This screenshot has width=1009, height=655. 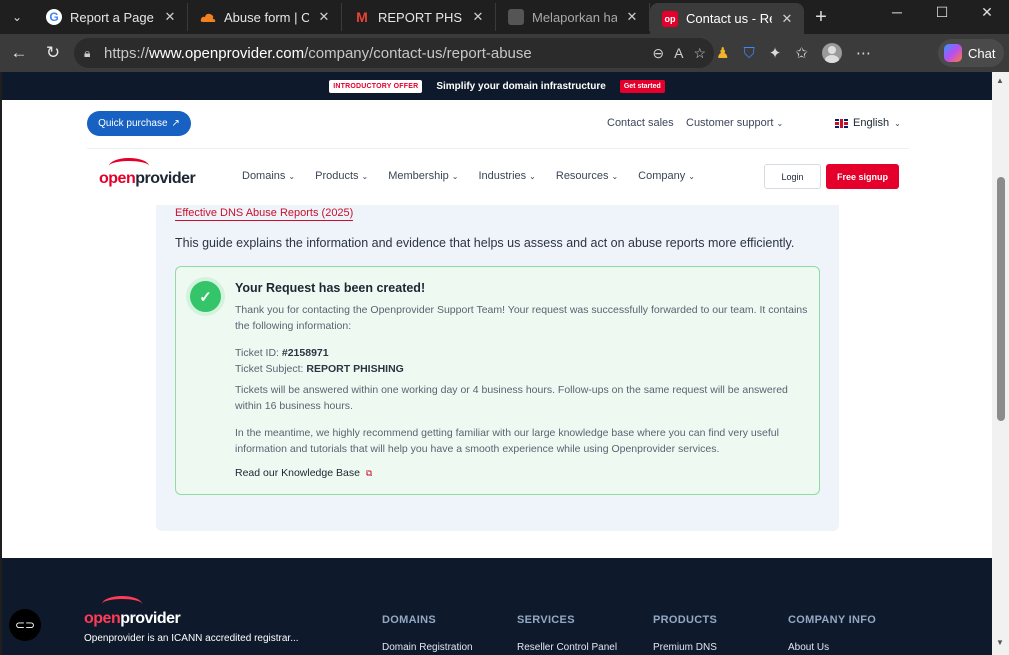 What do you see at coordinates (19, 53) in the screenshot?
I see `back-arrow-icon: ←` at bounding box center [19, 53].